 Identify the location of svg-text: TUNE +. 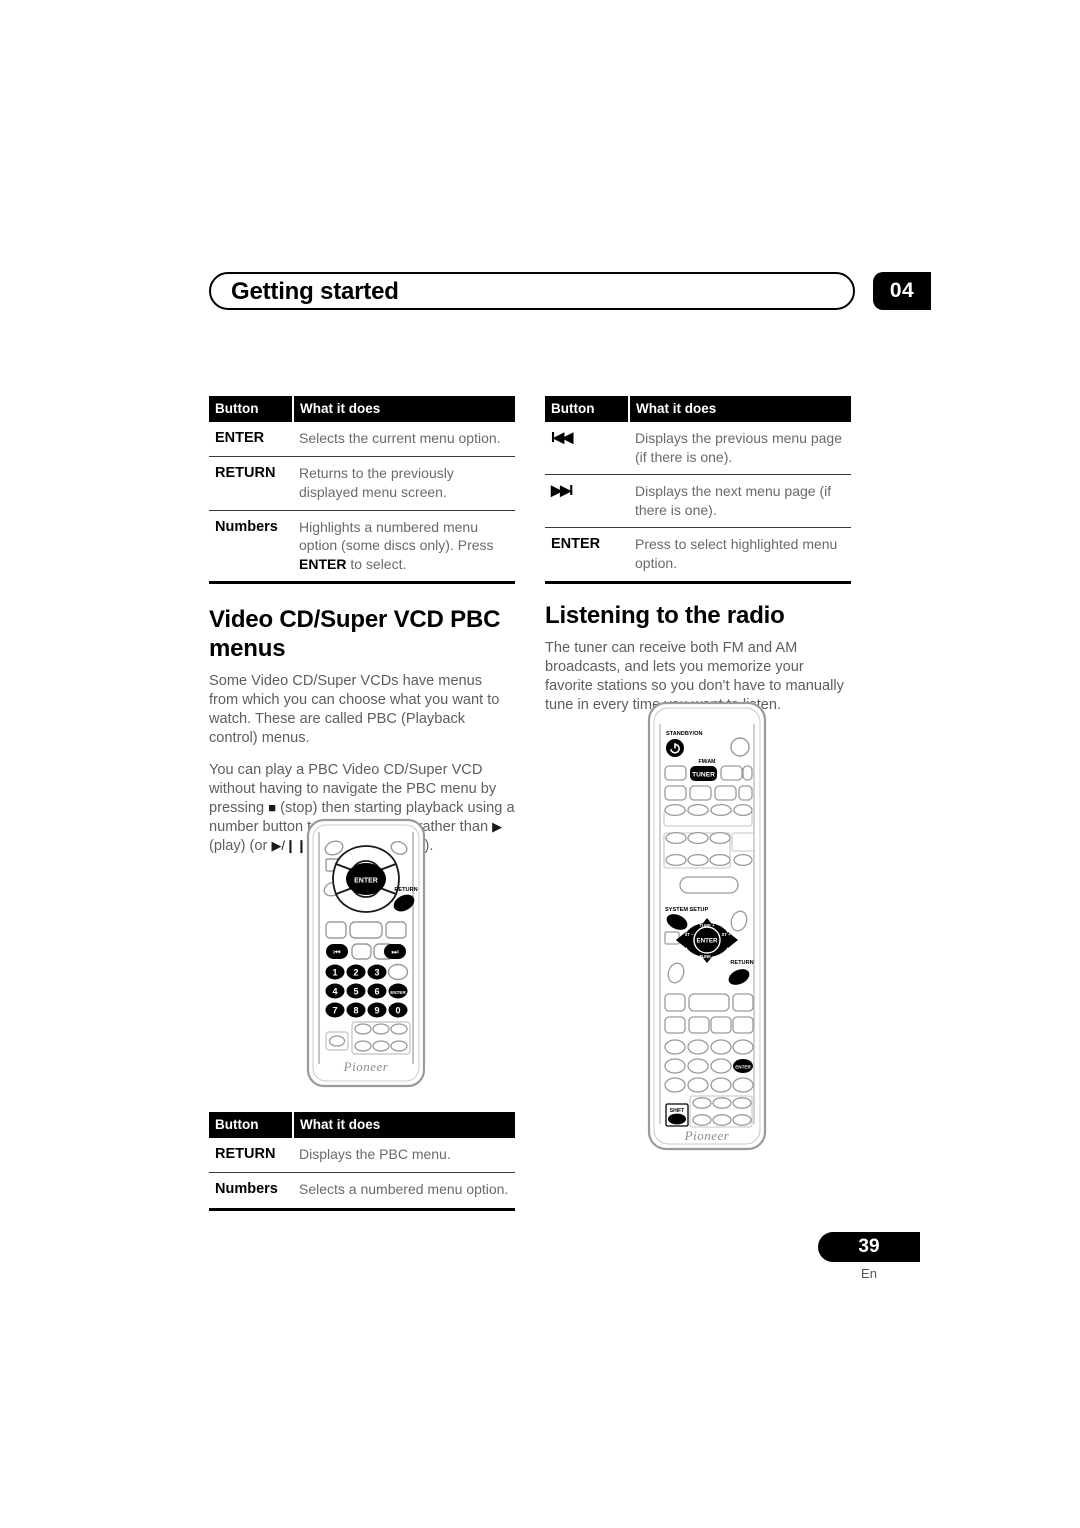
(707, 925).